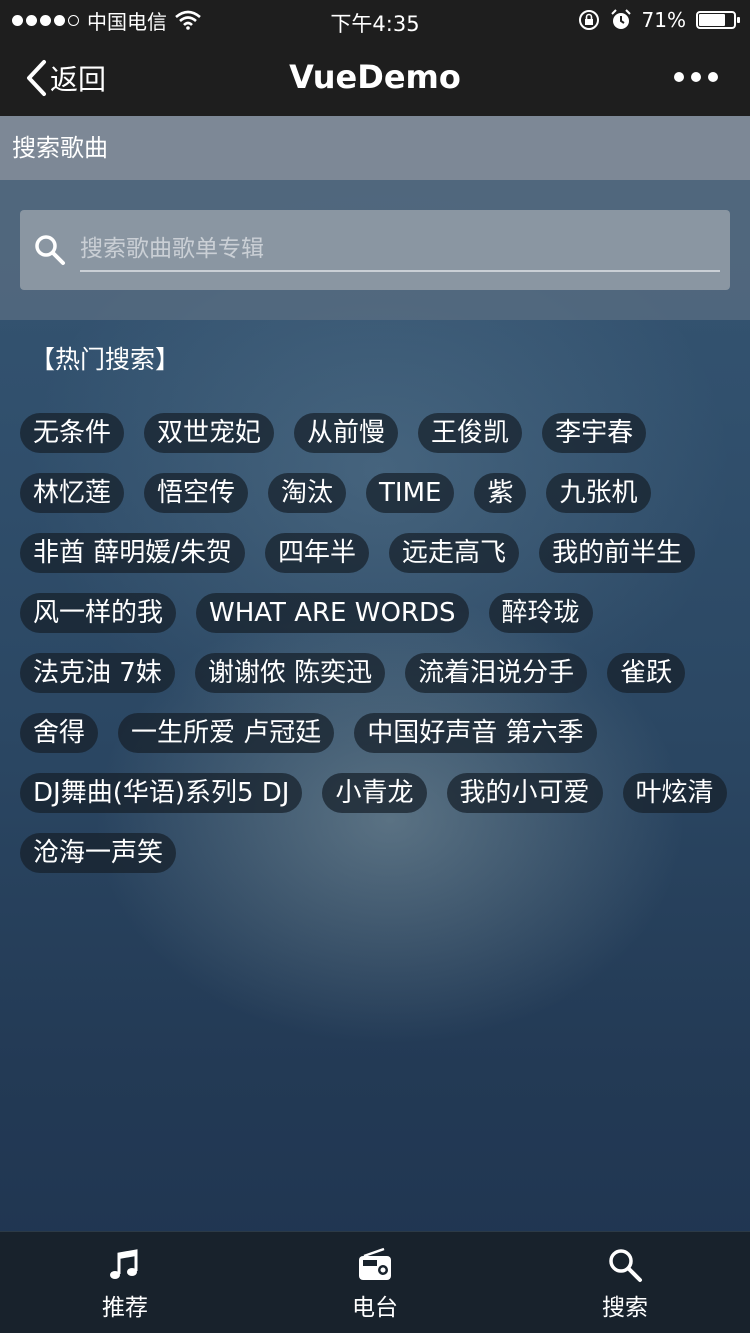  What do you see at coordinates (696, 77) in the screenshot?
I see `more-options-icon` at bounding box center [696, 77].